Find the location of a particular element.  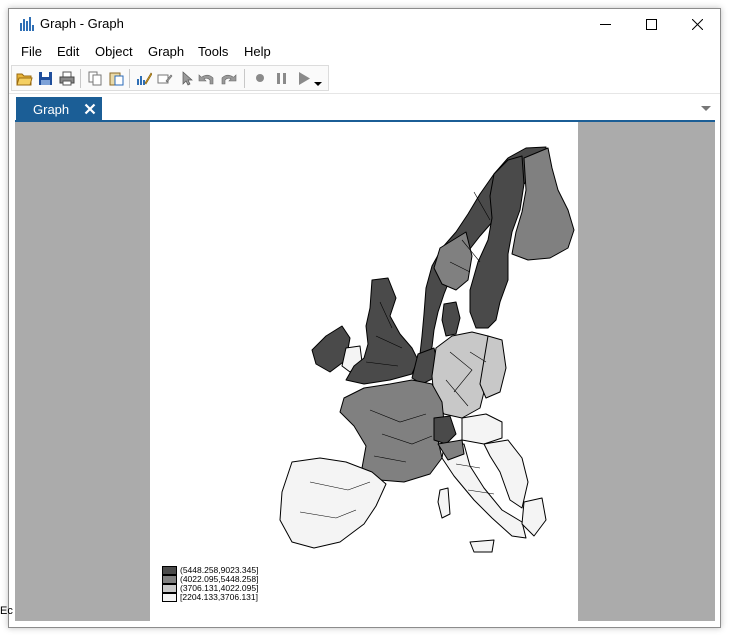

minimize-icon is located at coordinates (605, 24).